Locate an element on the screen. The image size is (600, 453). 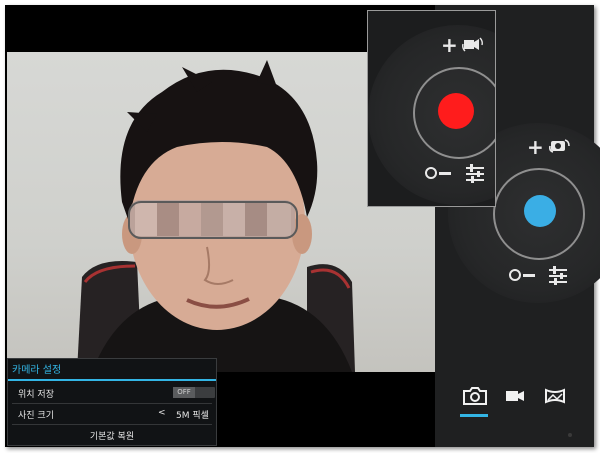
mode-switcher is located at coordinates (514, 397).